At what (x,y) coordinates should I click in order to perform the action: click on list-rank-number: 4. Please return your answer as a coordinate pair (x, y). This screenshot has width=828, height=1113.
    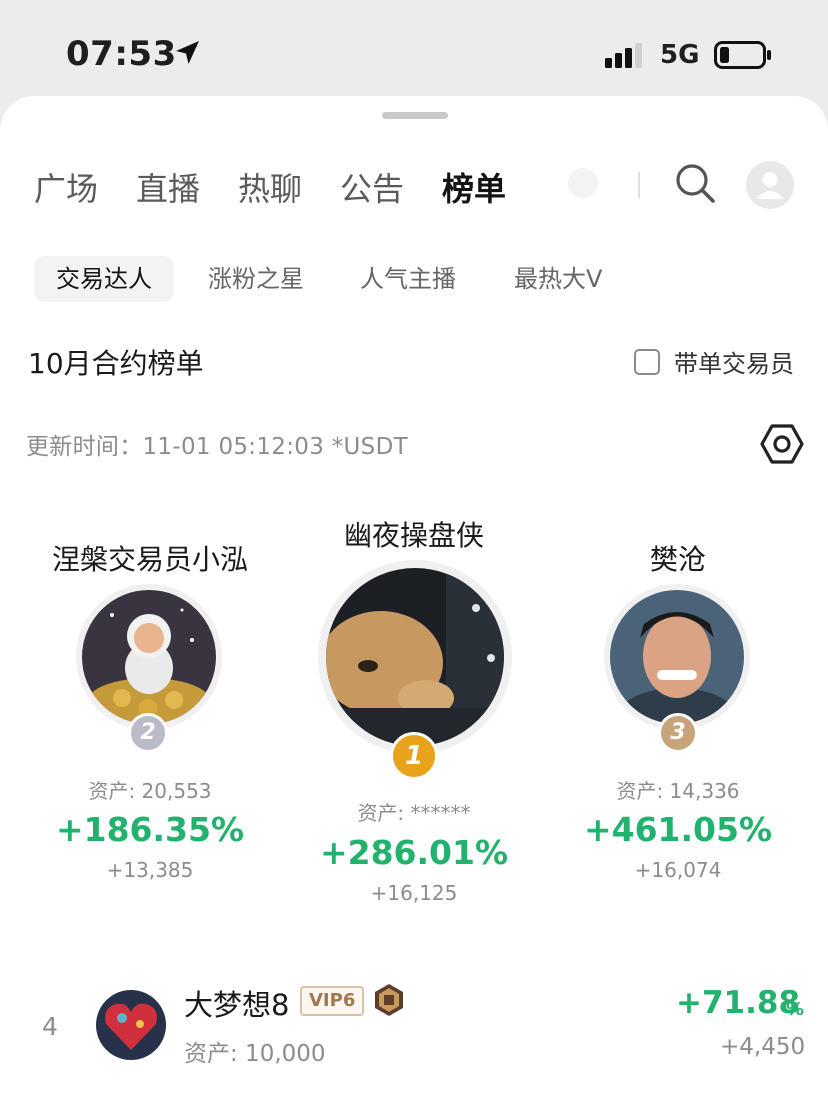
    Looking at the image, I should click on (50, 1026).